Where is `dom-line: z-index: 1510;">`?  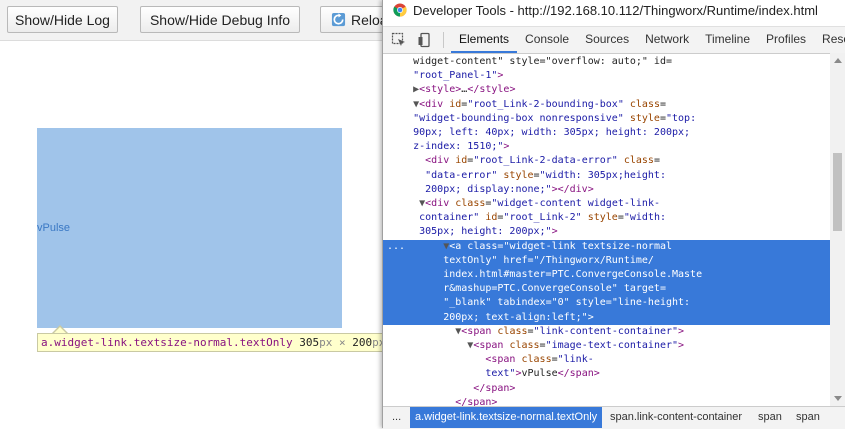
dom-line: z-index: 1510;"> is located at coordinates (606, 147).